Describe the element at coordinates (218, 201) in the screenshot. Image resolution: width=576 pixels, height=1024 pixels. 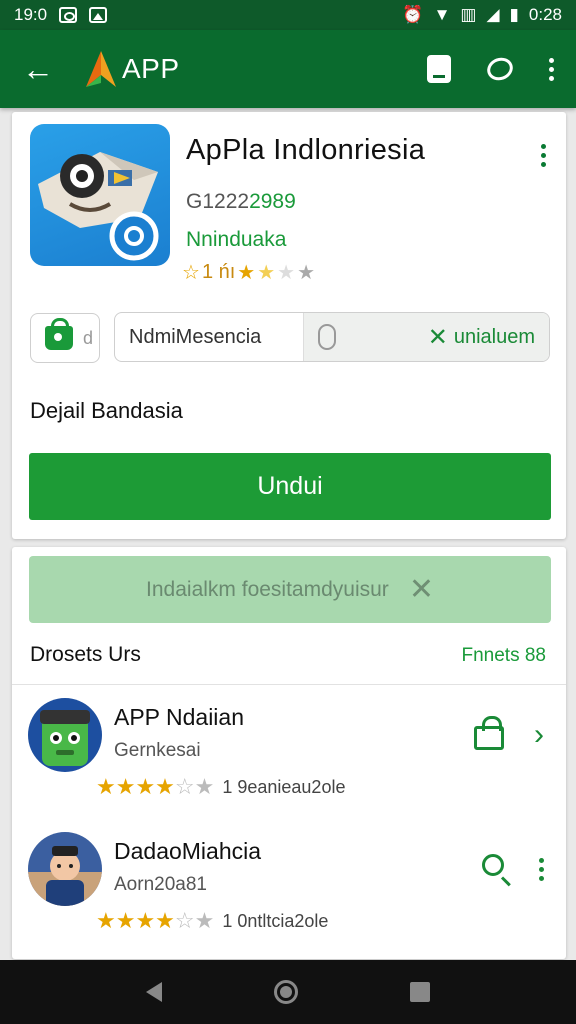
I see `app-id-prefix: G1222` at that location.